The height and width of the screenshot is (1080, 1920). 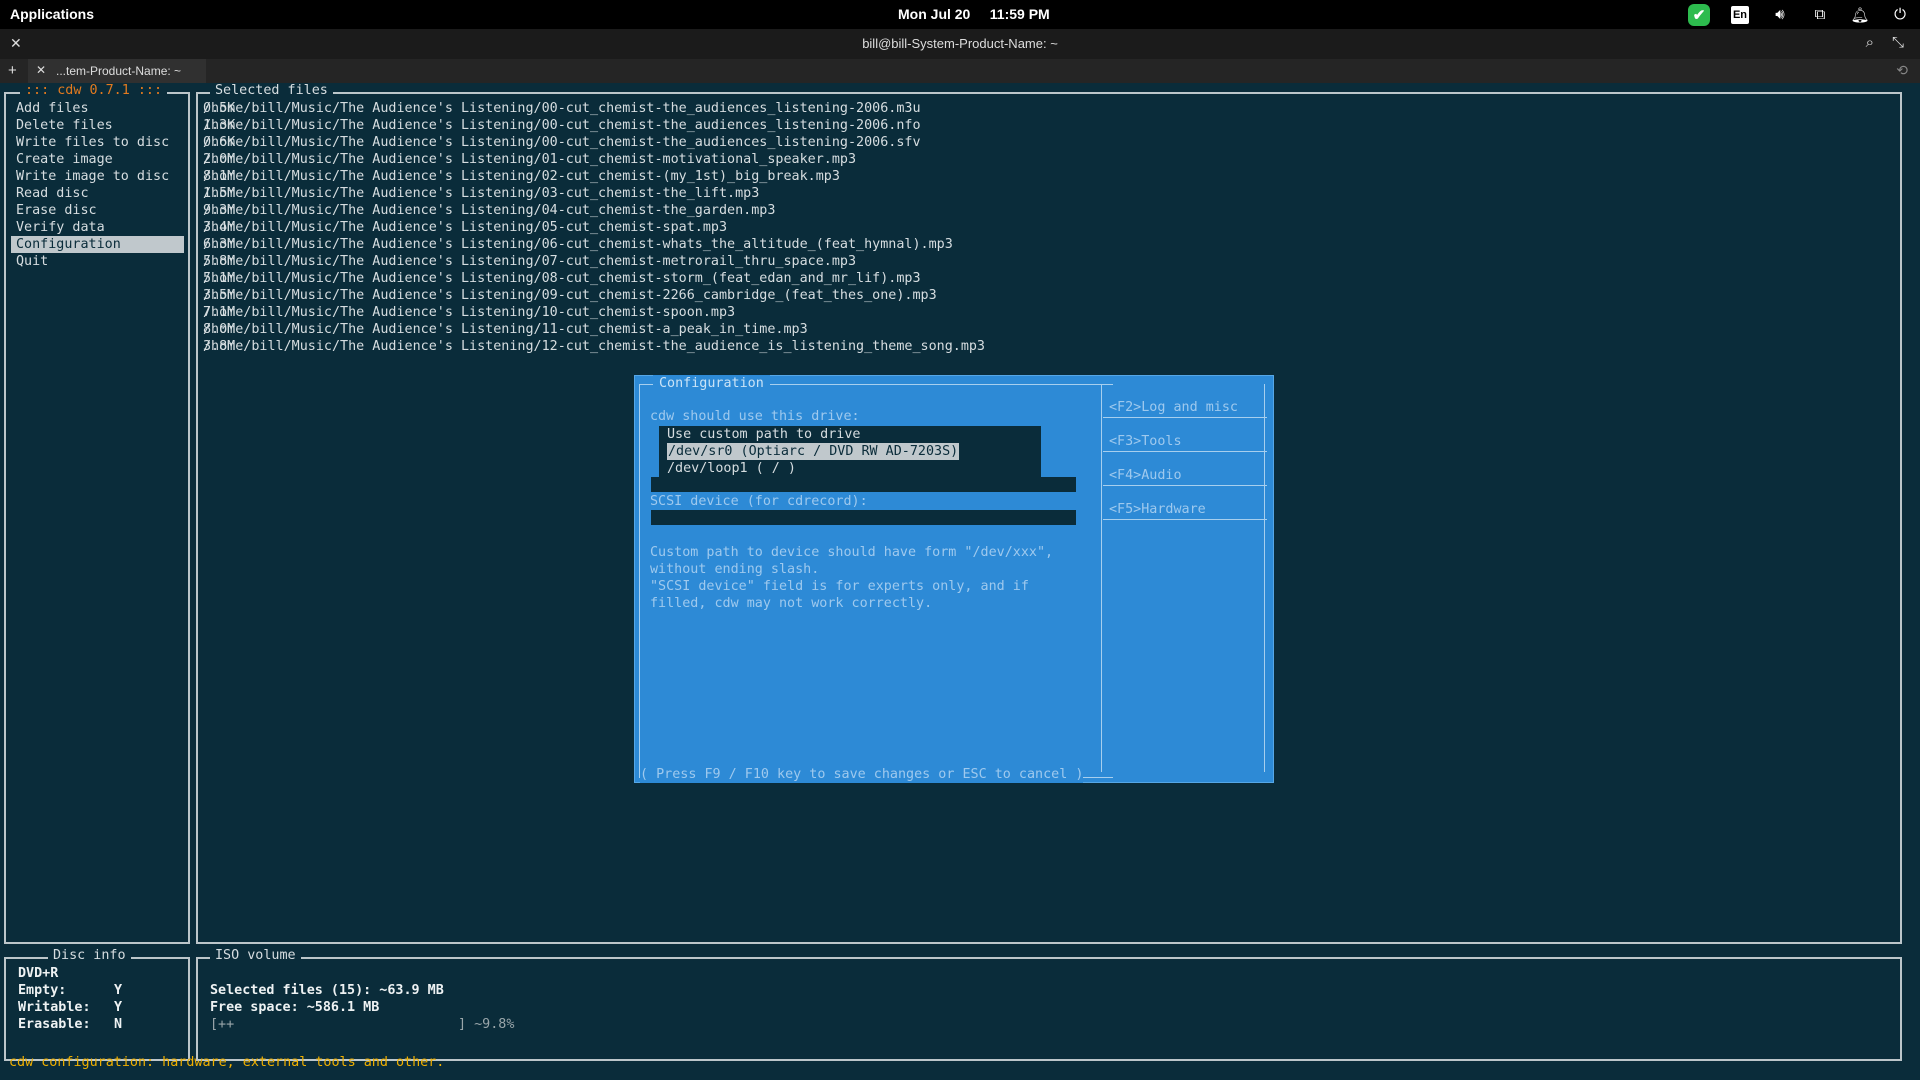 I want to click on custom-path-field, so click(x=863, y=484).